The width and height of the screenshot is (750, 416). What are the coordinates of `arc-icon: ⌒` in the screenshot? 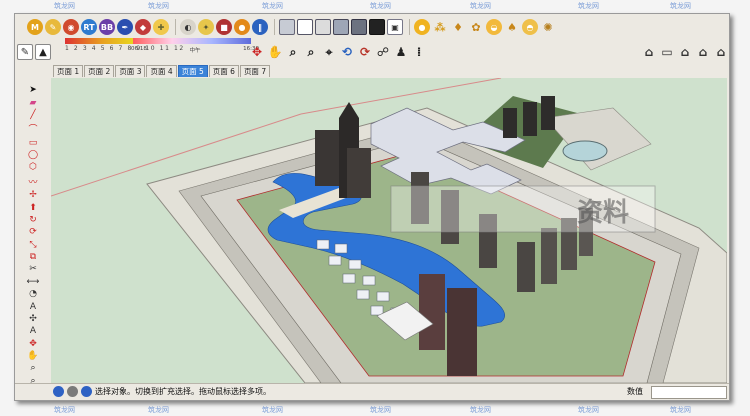 It's located at (33, 128).